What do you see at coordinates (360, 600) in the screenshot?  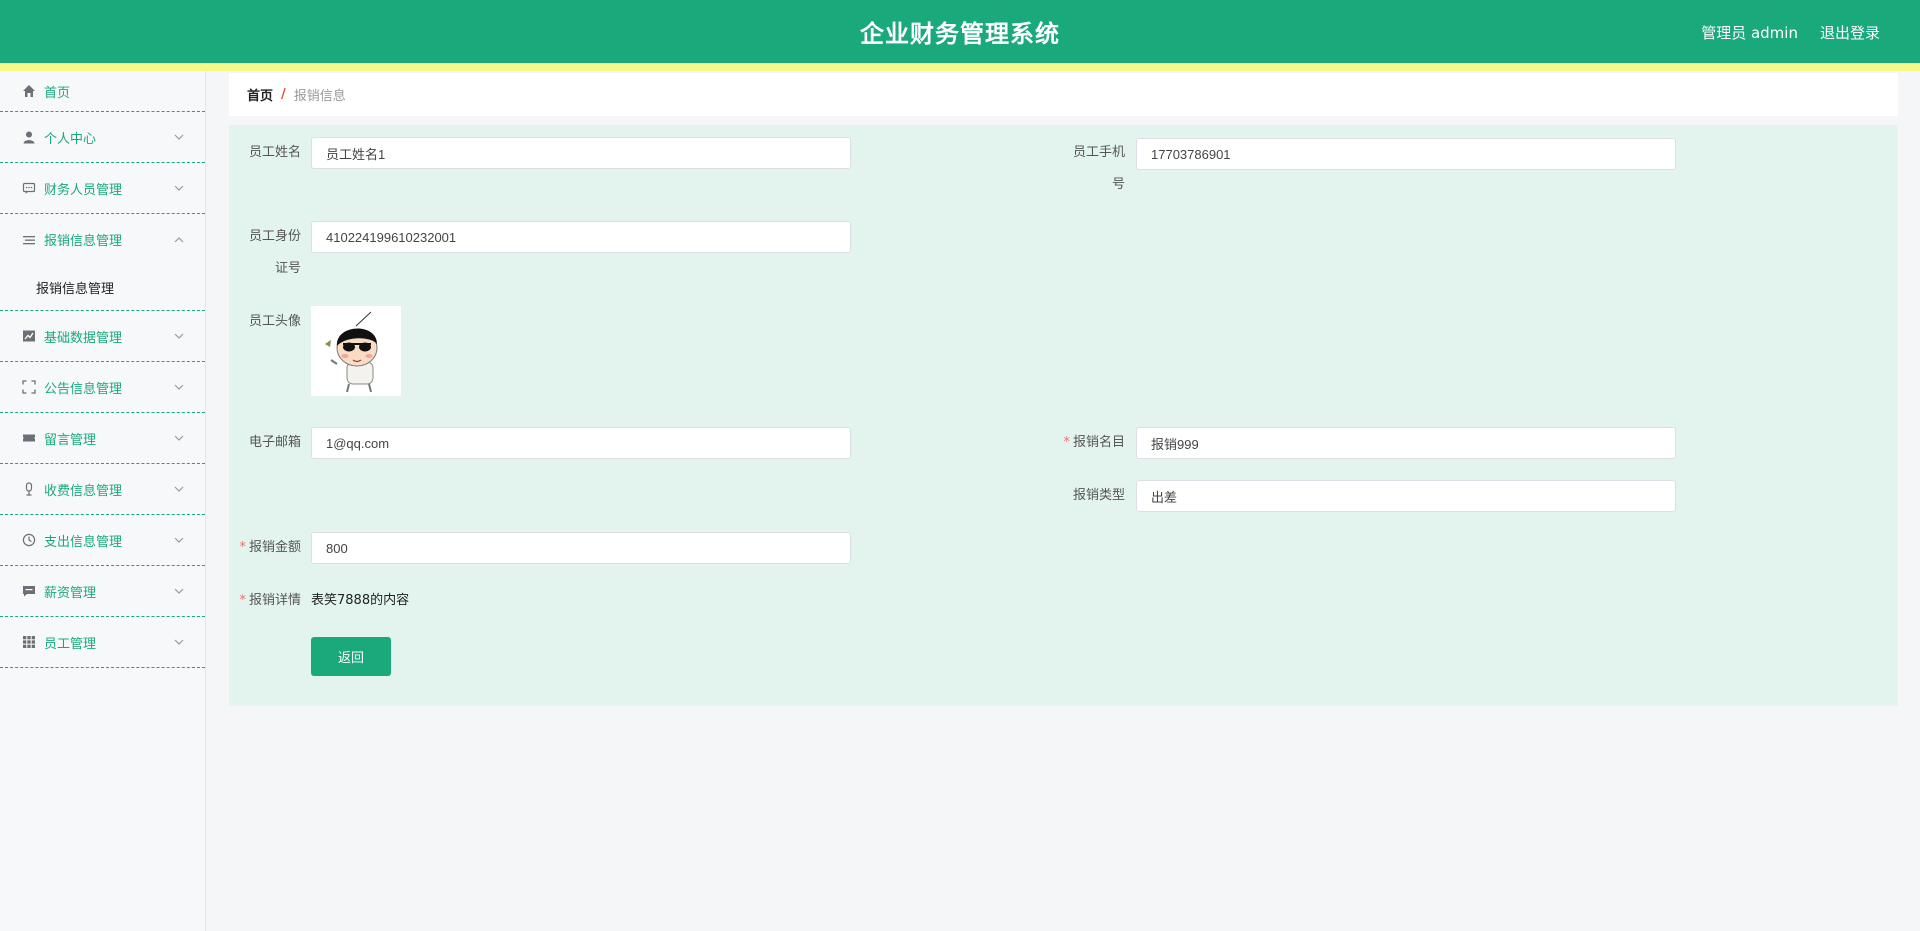 I see `expense-detail-content: 表笑7888的内容` at bounding box center [360, 600].